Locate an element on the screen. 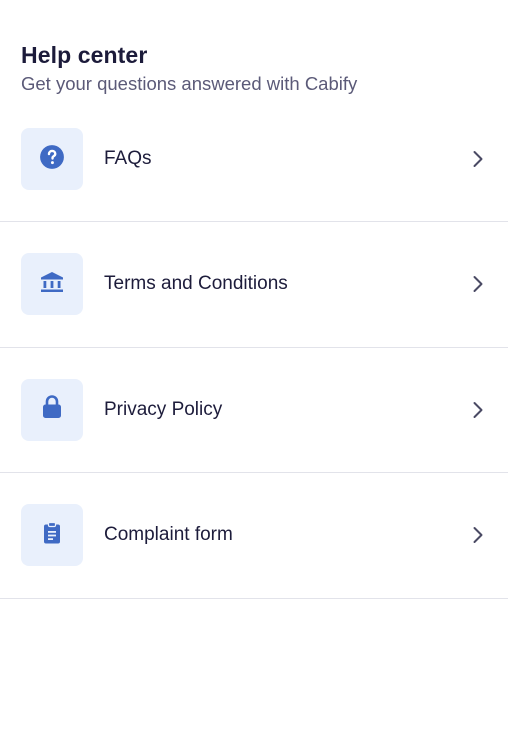 This screenshot has height=735, width=508. list-item-label: Privacy Policy is located at coordinates (163, 409).